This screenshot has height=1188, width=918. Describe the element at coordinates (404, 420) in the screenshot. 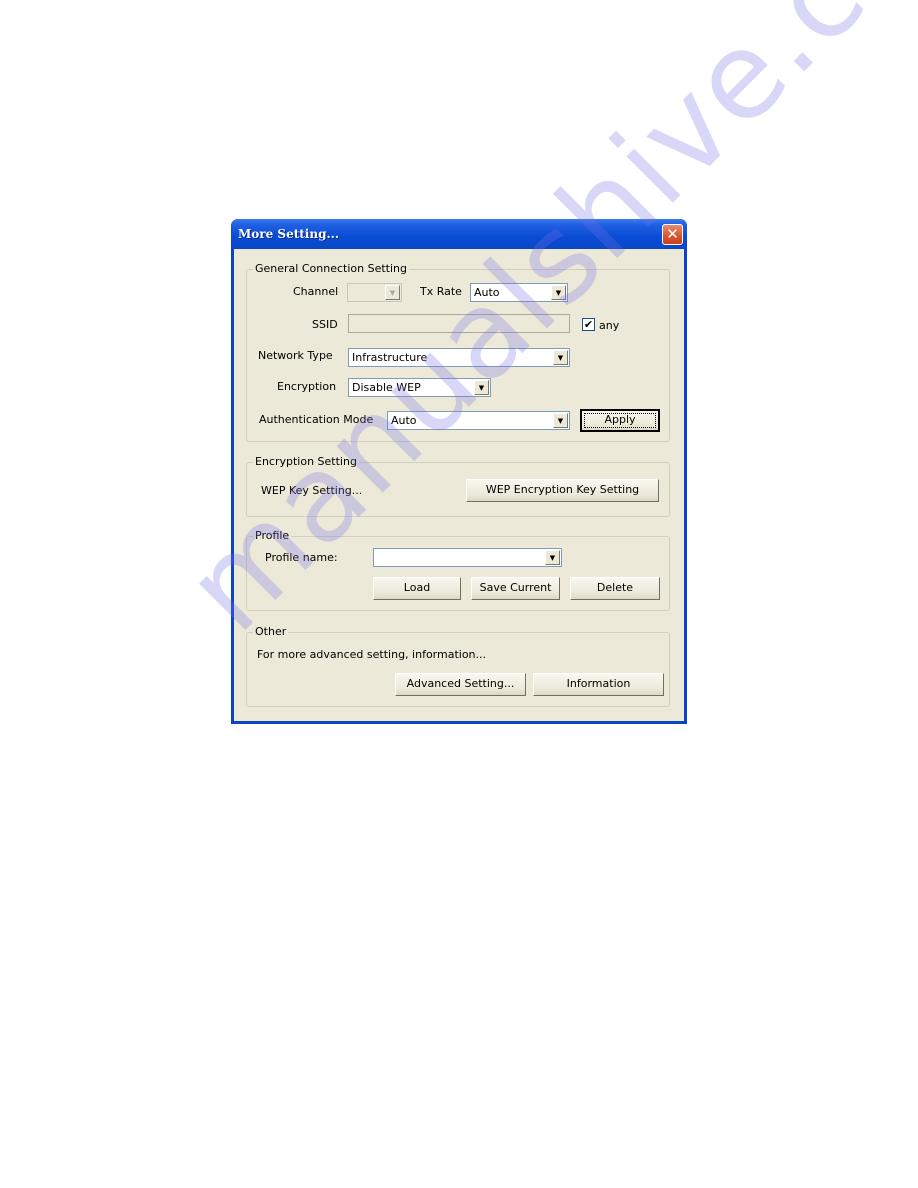

I see `auth-mode-value: Auto` at that location.